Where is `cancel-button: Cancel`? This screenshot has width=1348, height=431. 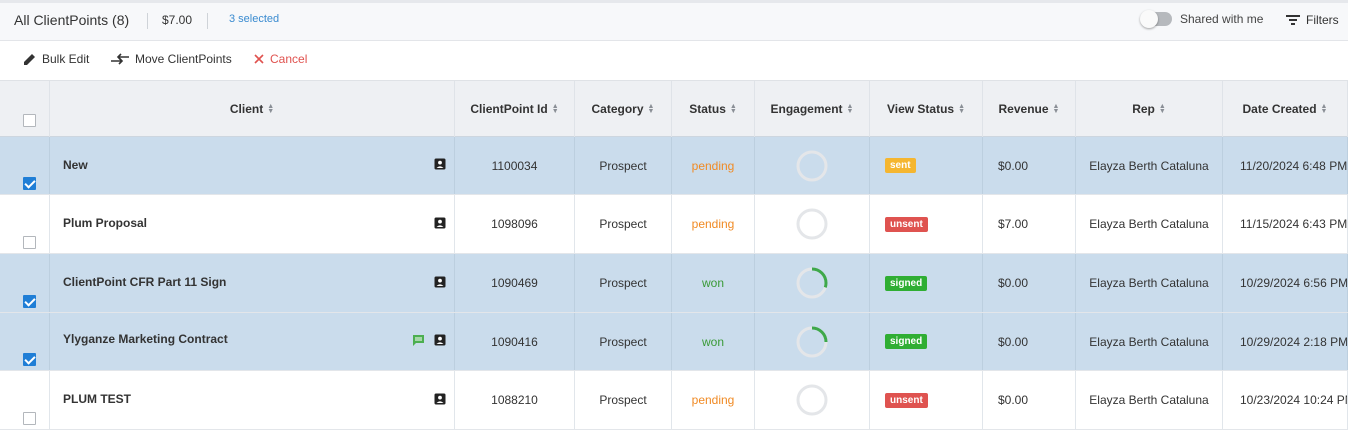
cancel-button: Cancel is located at coordinates (280, 59).